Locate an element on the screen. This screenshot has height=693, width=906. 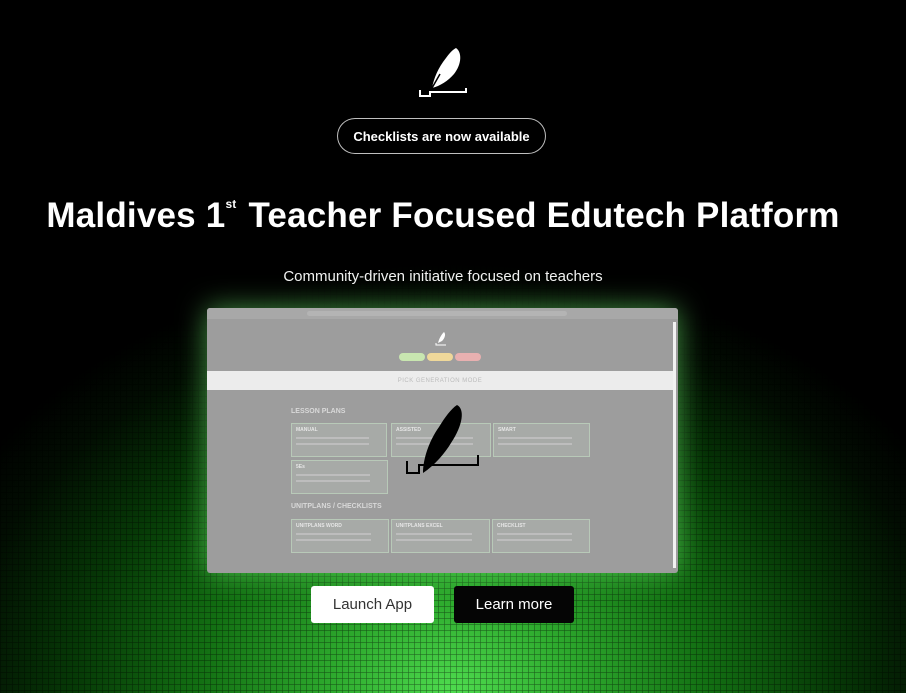
learn-more-button: Learn more is located at coordinates (514, 604).